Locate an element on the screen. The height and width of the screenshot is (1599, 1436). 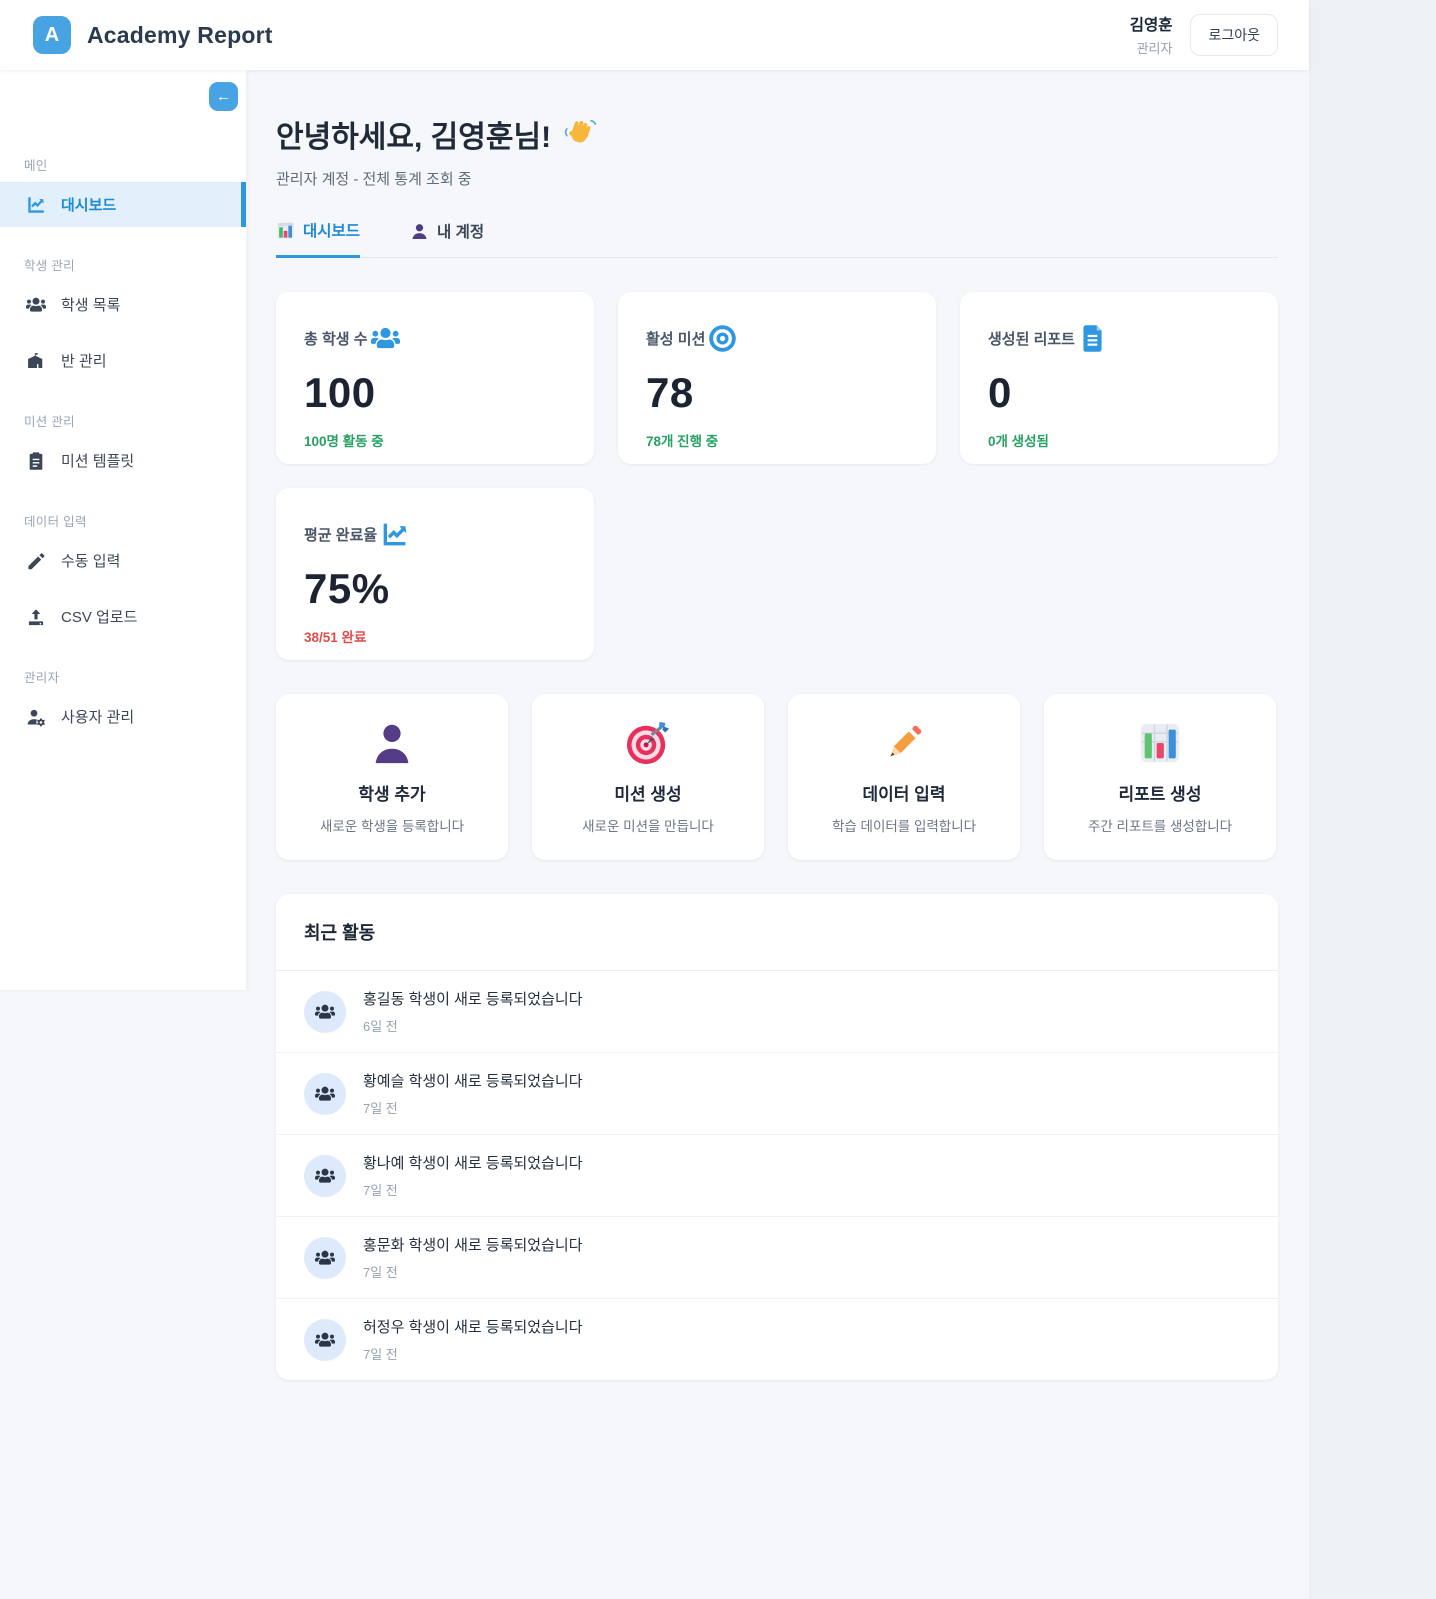
page-title: 안녕하세요, 김영훈님! is located at coordinates (777, 134).